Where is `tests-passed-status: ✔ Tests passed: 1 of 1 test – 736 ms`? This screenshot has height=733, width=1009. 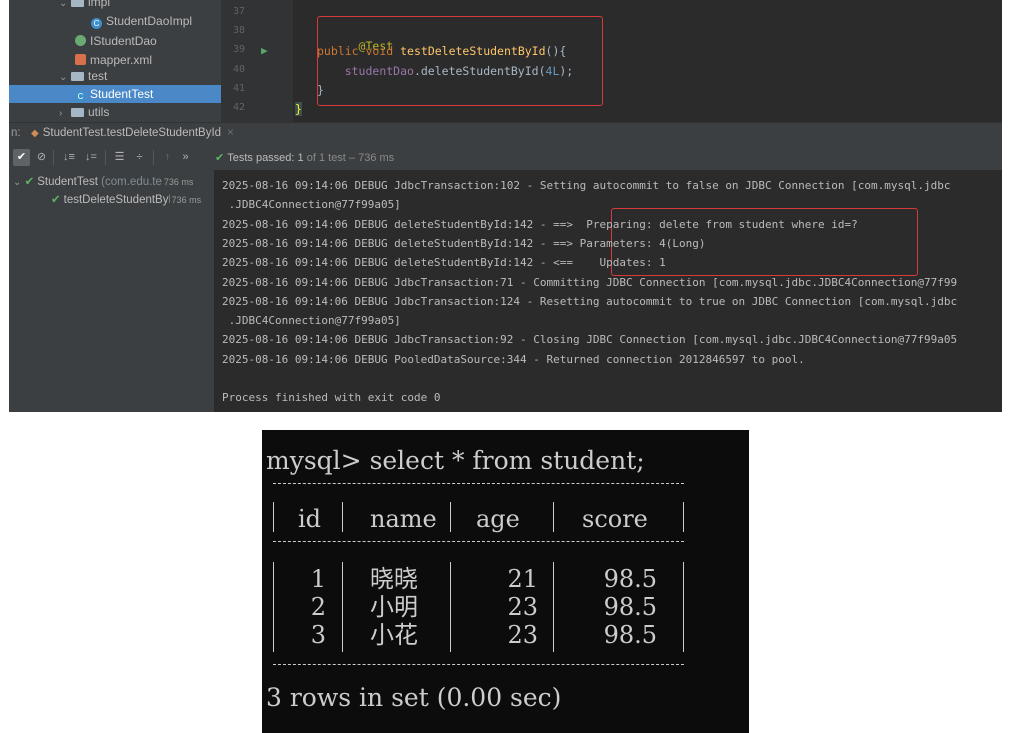 tests-passed-status: ✔ Tests passed: 1 of 1 test – 736 ms is located at coordinates (304, 157).